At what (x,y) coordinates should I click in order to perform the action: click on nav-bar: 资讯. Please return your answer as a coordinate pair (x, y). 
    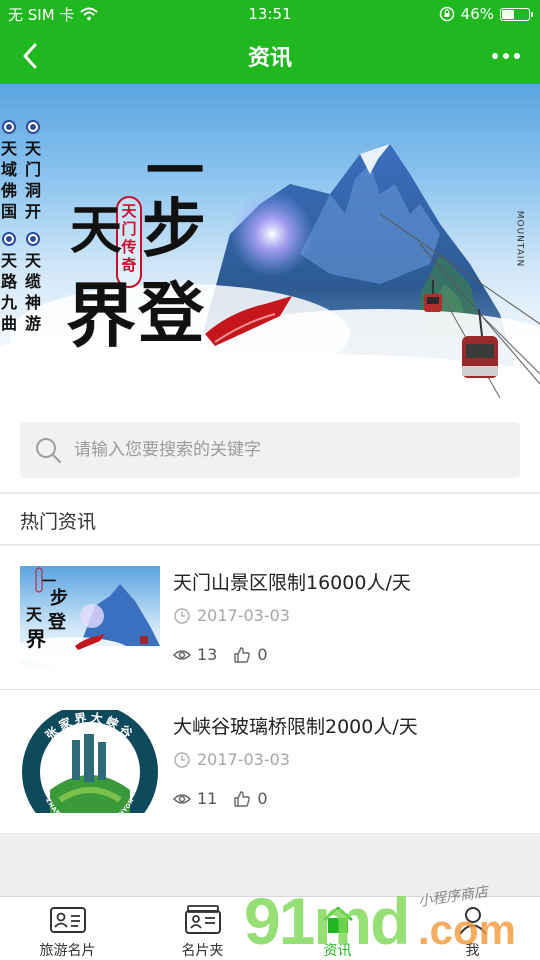
    Looking at the image, I should click on (270, 56).